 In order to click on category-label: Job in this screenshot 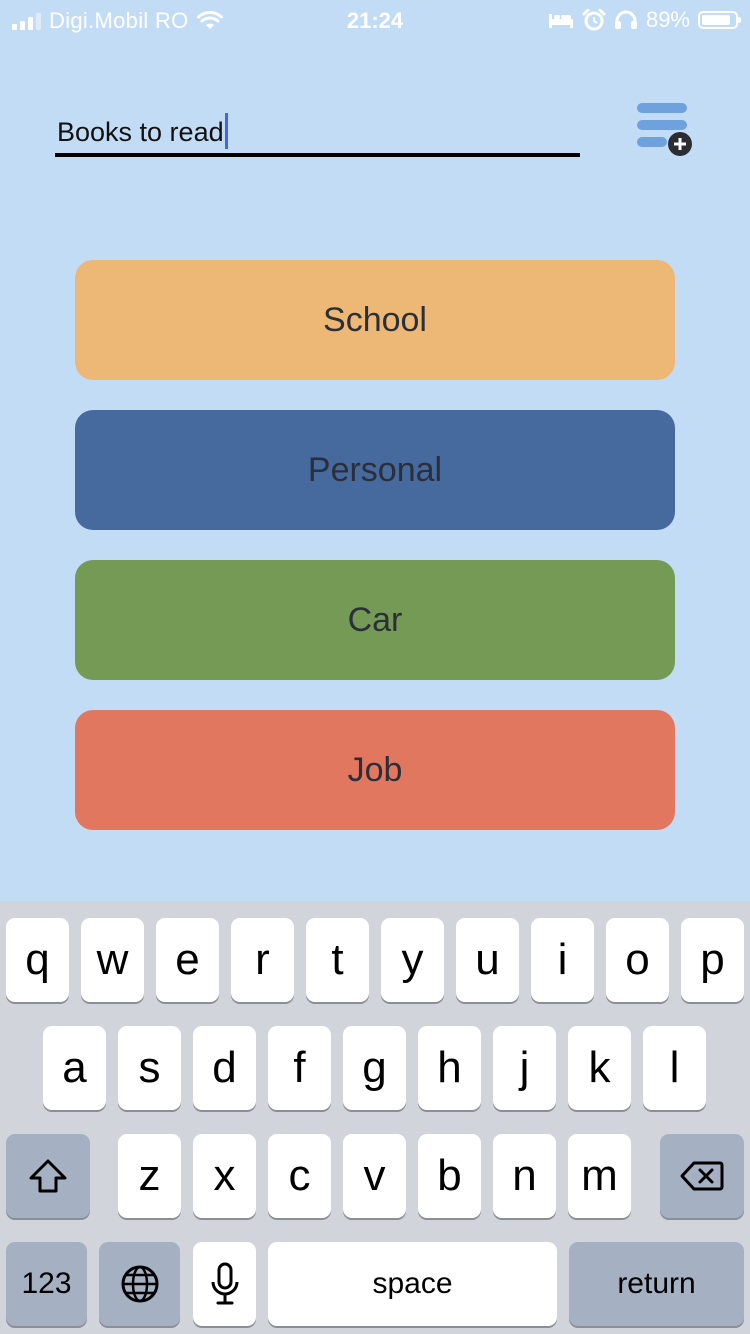, I will do `click(375, 769)`.